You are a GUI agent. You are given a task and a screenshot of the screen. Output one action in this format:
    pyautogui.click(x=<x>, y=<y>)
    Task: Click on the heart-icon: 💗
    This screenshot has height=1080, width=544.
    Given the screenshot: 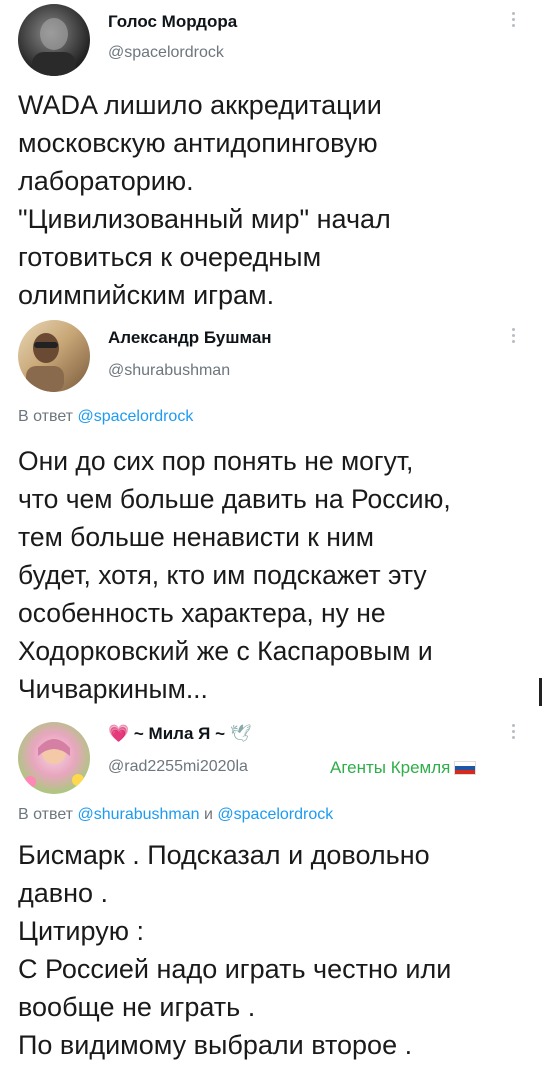 What is the action you would take?
    pyautogui.click(x=119, y=733)
    